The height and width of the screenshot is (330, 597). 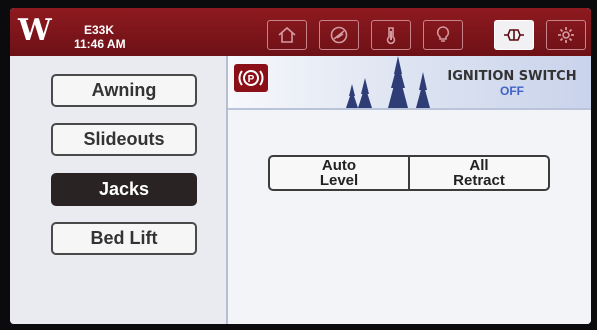 I want to click on thermometer-icon, so click(x=391, y=36).